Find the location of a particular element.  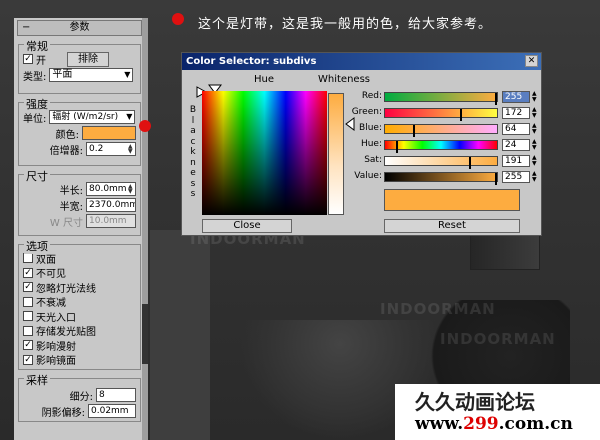

exclude-button: 排除 is located at coordinates (88, 59).